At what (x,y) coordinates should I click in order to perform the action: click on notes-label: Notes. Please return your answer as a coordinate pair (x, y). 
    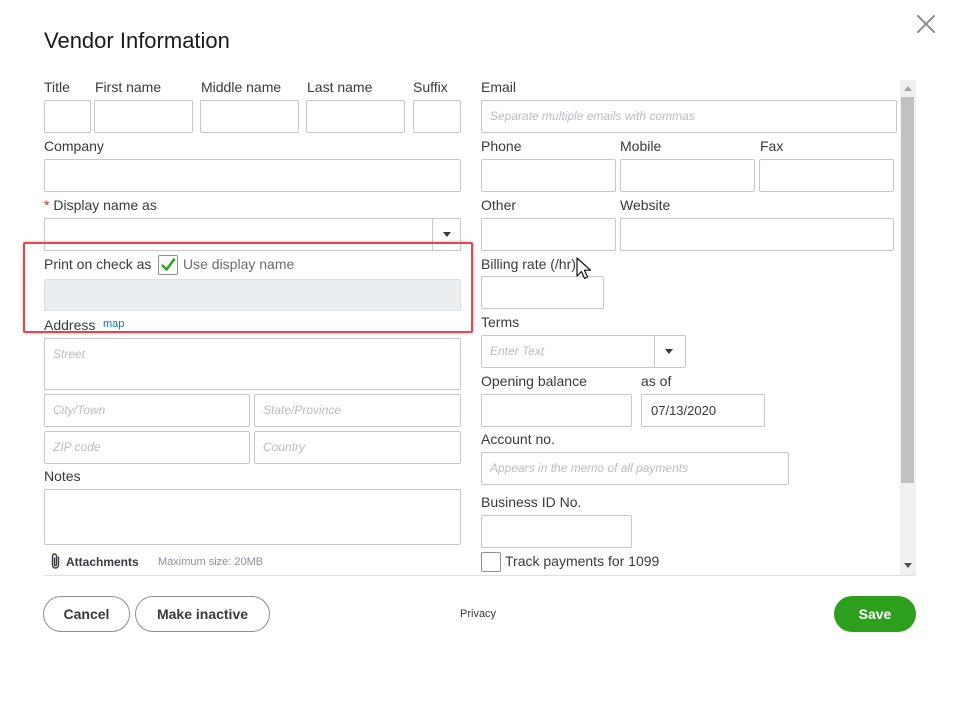
    Looking at the image, I should click on (62, 476).